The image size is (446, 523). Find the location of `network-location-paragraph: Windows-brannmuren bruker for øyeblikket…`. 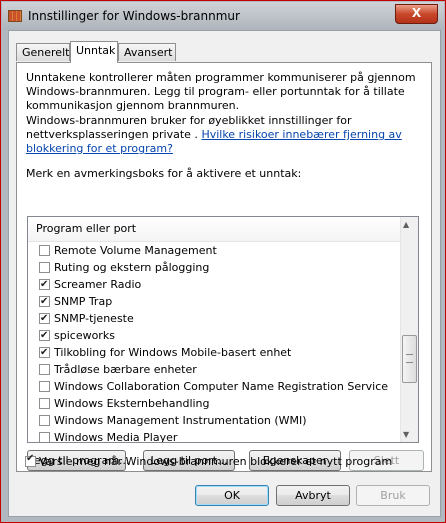

network-location-paragraph: Windows-brannmuren bruker for øyeblikket… is located at coordinates (223, 135).